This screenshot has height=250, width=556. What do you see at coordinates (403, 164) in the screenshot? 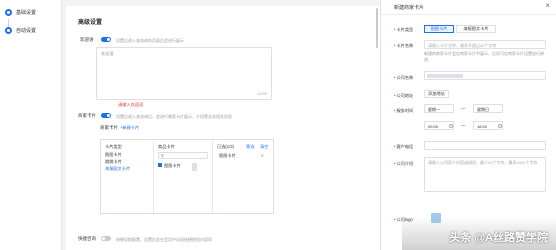
I see `intro-label: 公司介绍` at bounding box center [403, 164].